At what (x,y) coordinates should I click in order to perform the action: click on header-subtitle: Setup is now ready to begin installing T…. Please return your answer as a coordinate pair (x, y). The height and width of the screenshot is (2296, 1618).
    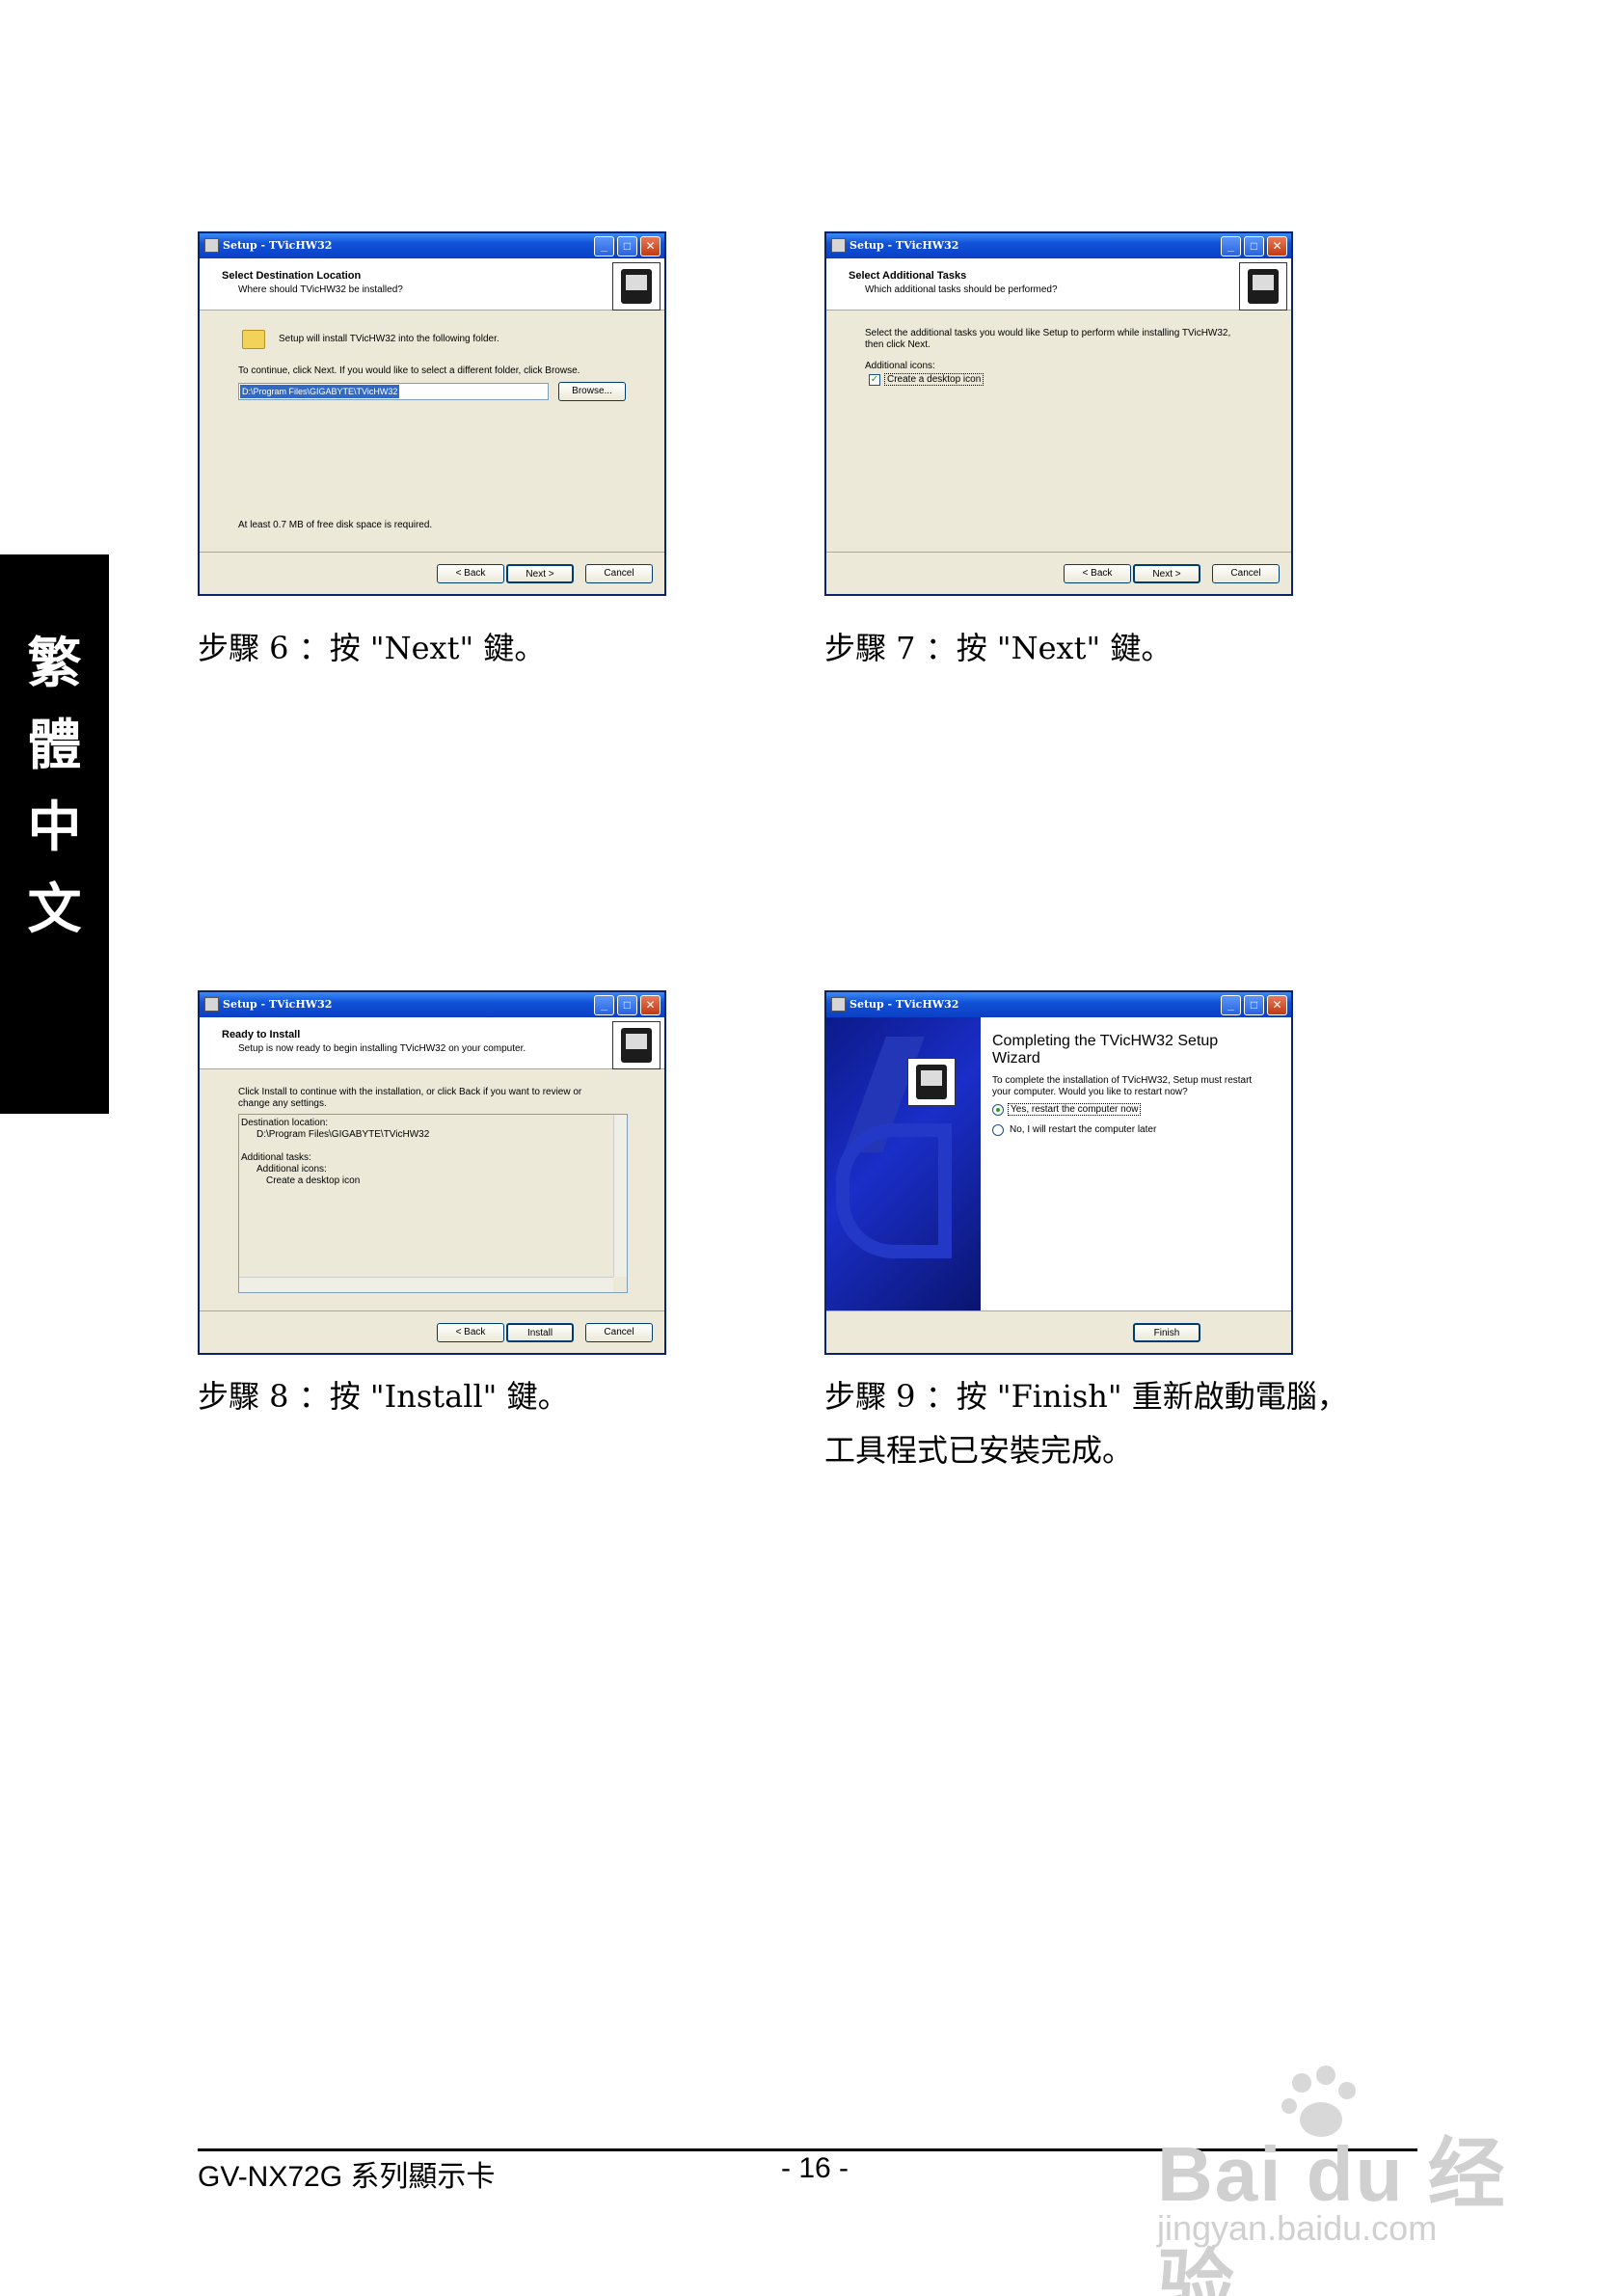
    Looking at the image, I should click on (382, 1048).